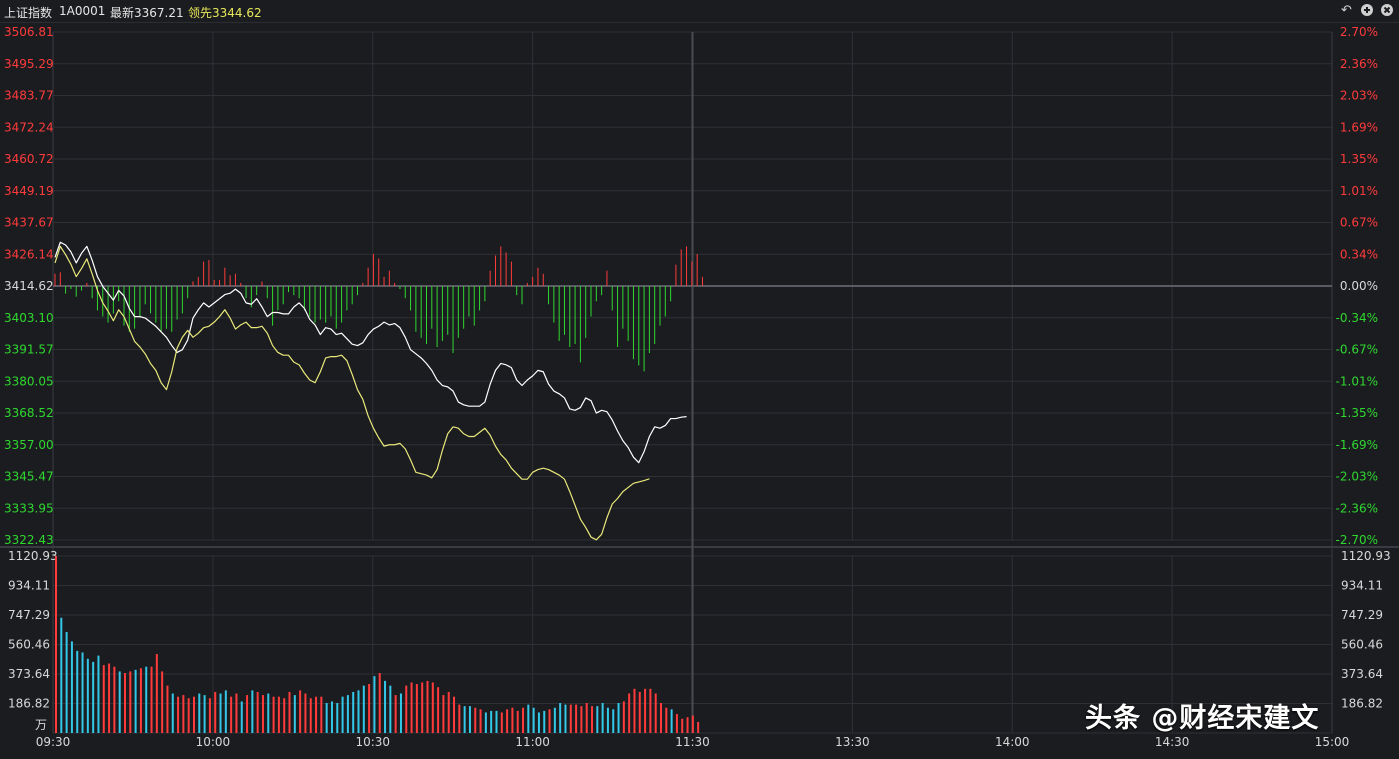  Describe the element at coordinates (29, 318) in the screenshot. I see `price-tick-label: 3403.10` at that location.